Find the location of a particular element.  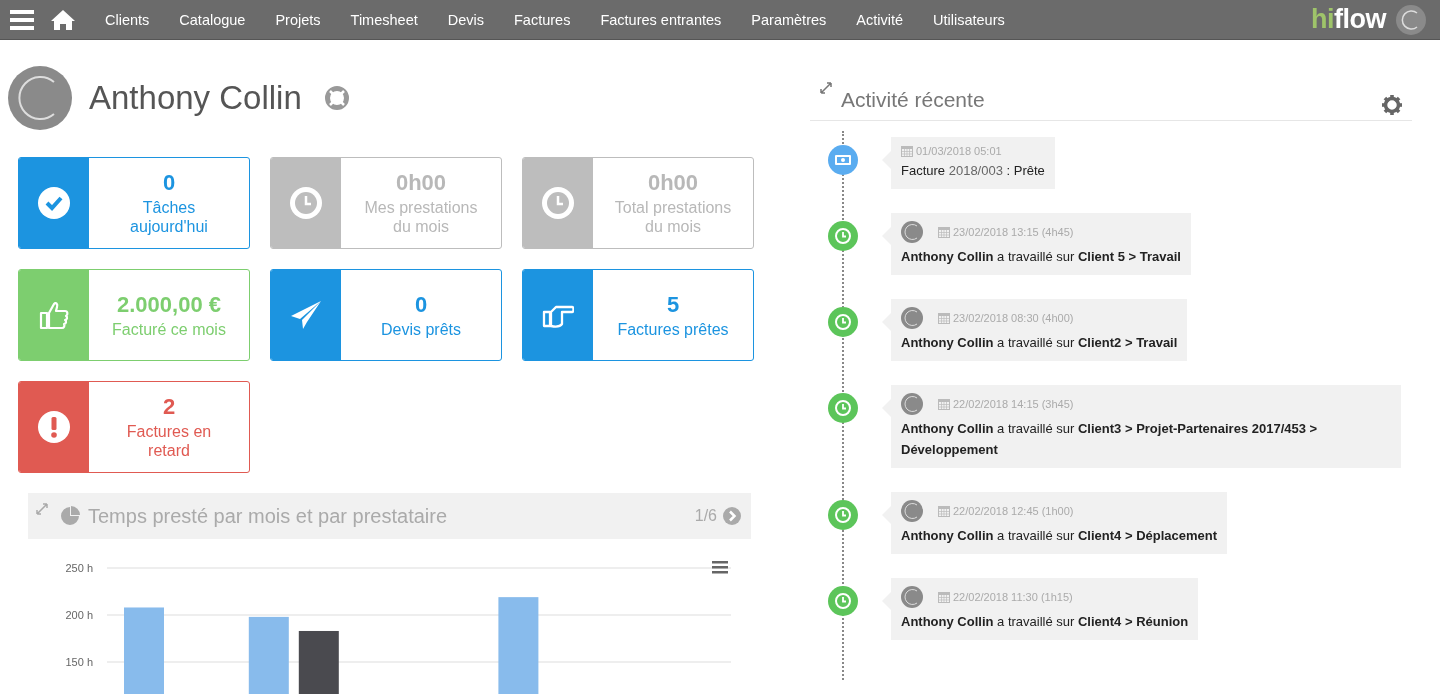

pie-chart-icon is located at coordinates (70, 516).